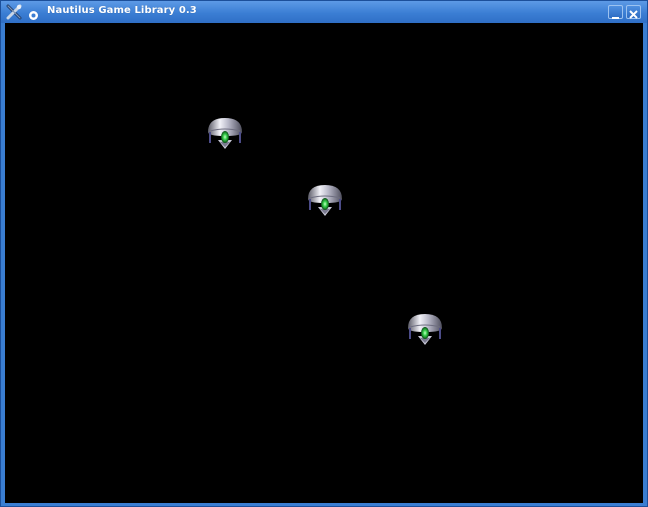  Describe the element at coordinates (324, 12) in the screenshot. I see `title-bar: Nautilus Game Library 0.3` at that location.